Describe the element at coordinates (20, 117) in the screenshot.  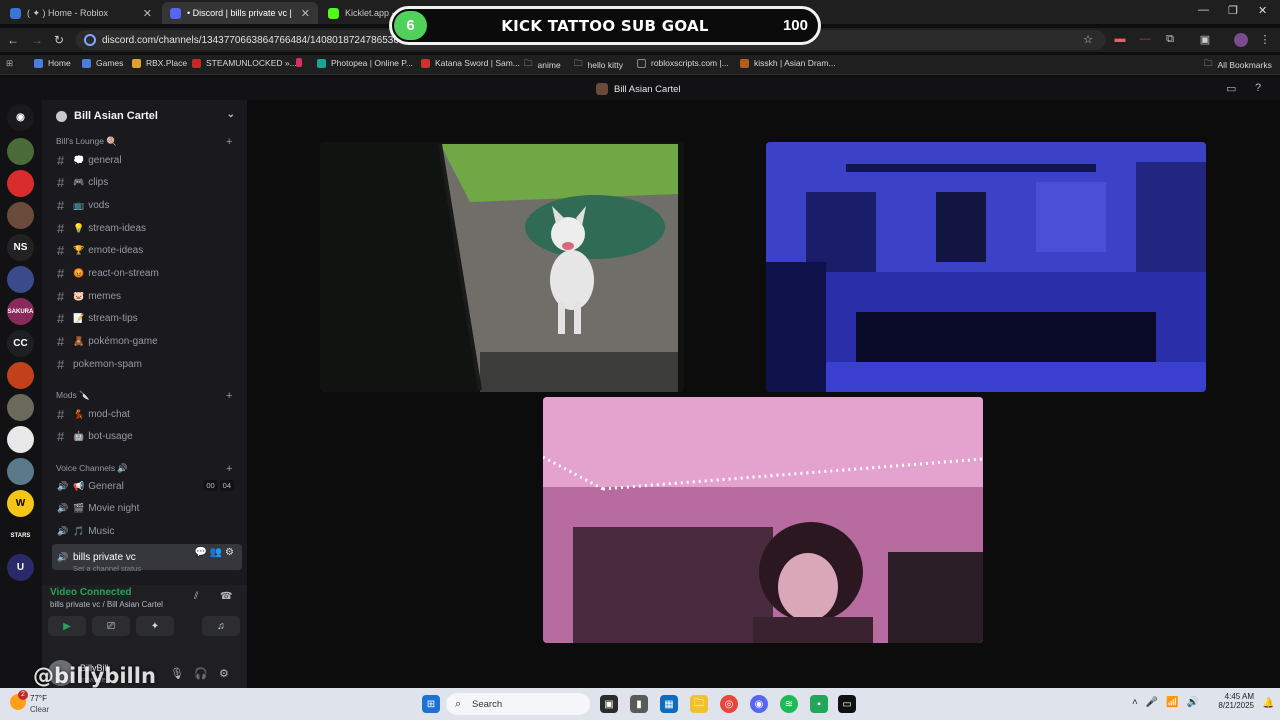
I see `discord-home-icon: ◉` at that location.